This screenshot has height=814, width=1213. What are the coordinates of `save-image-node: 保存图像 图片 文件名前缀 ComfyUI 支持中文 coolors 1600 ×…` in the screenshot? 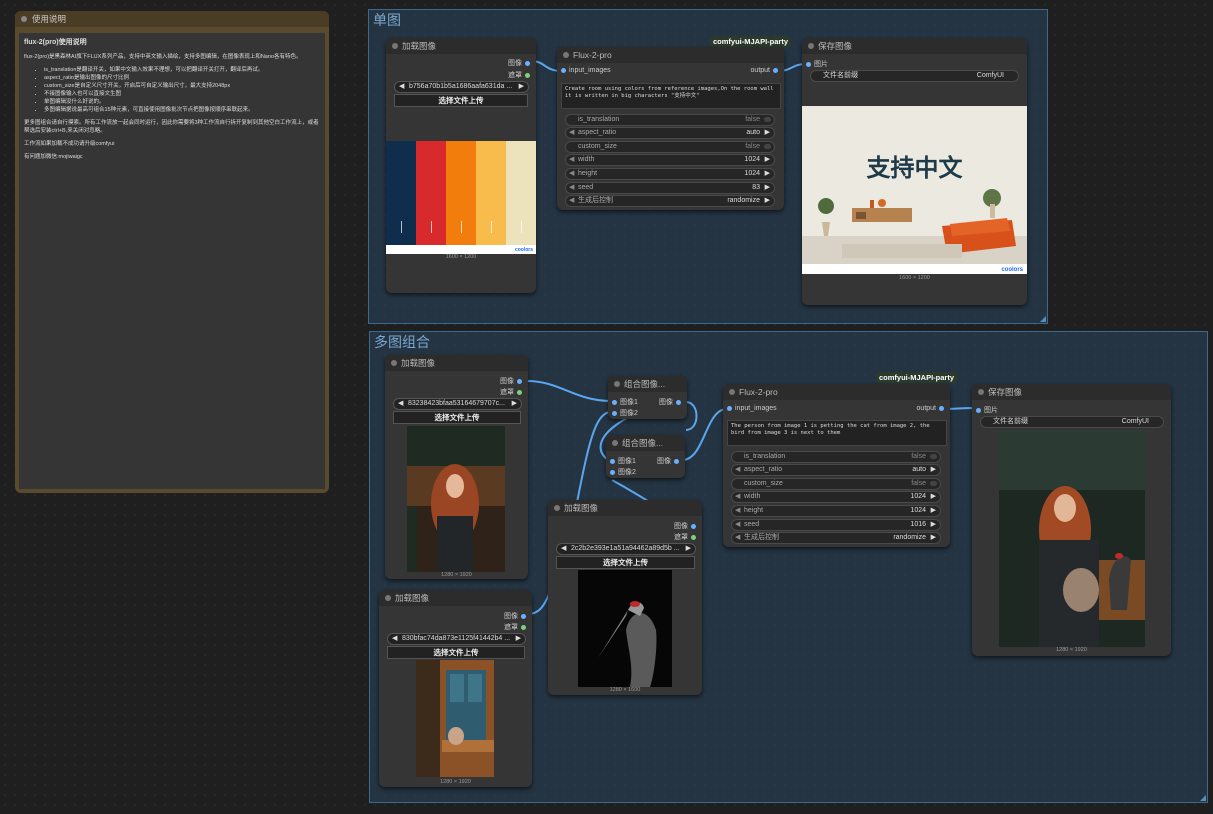 It's located at (914, 171).